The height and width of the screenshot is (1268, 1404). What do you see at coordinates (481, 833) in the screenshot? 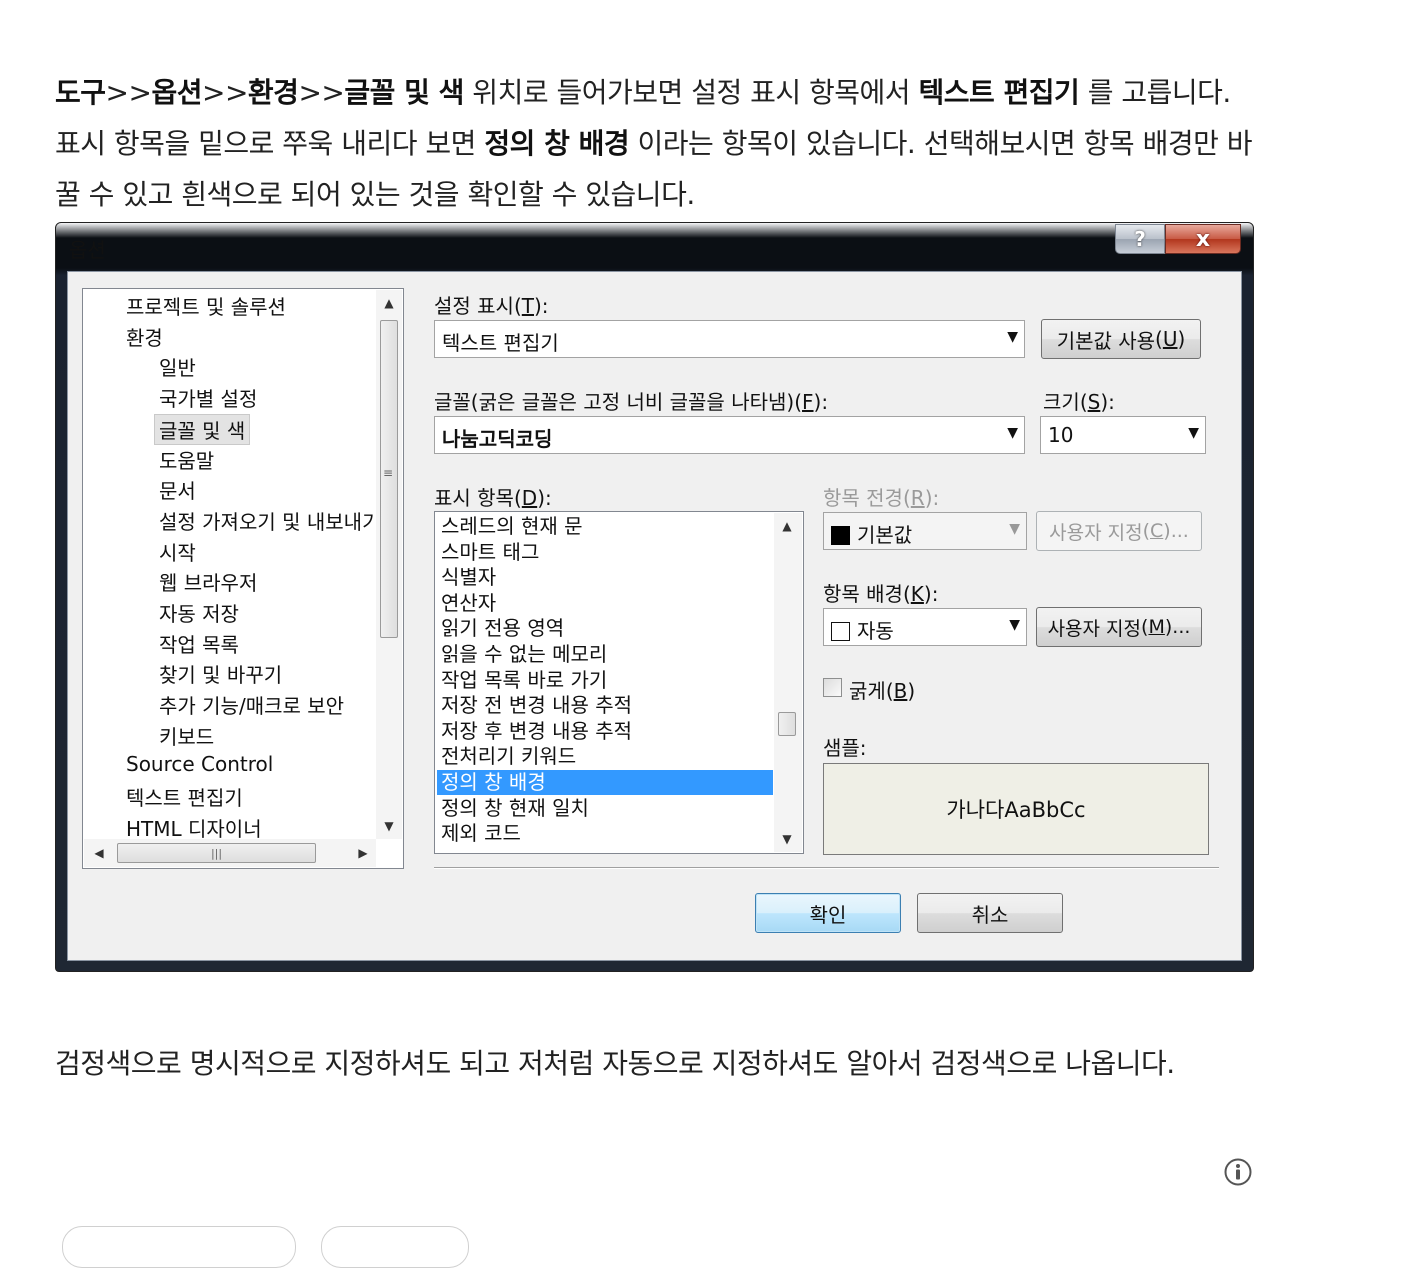
I see `list-item: 제외 코드` at bounding box center [481, 833].